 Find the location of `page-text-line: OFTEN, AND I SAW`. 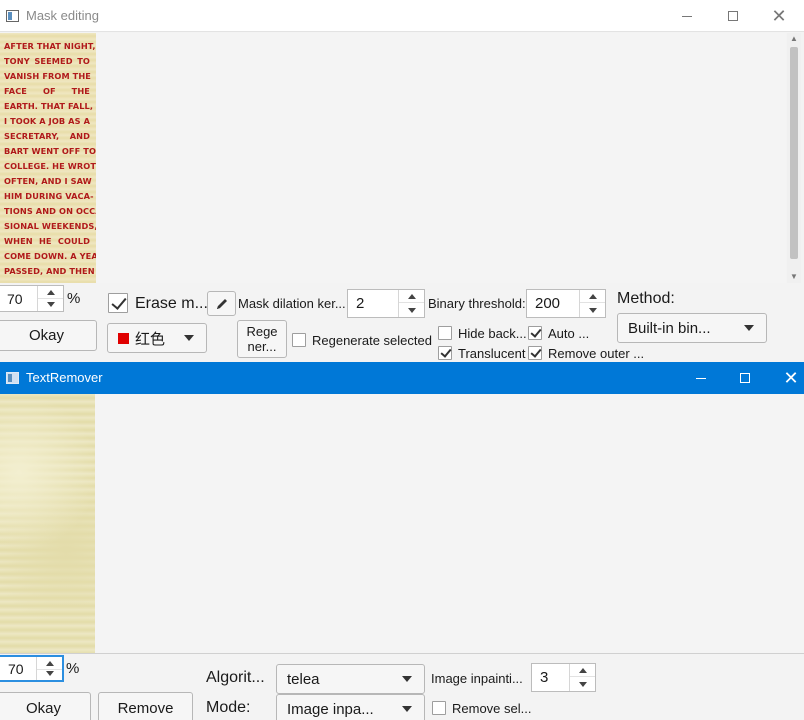

page-text-line: OFTEN, AND I SAW is located at coordinates (48, 181).